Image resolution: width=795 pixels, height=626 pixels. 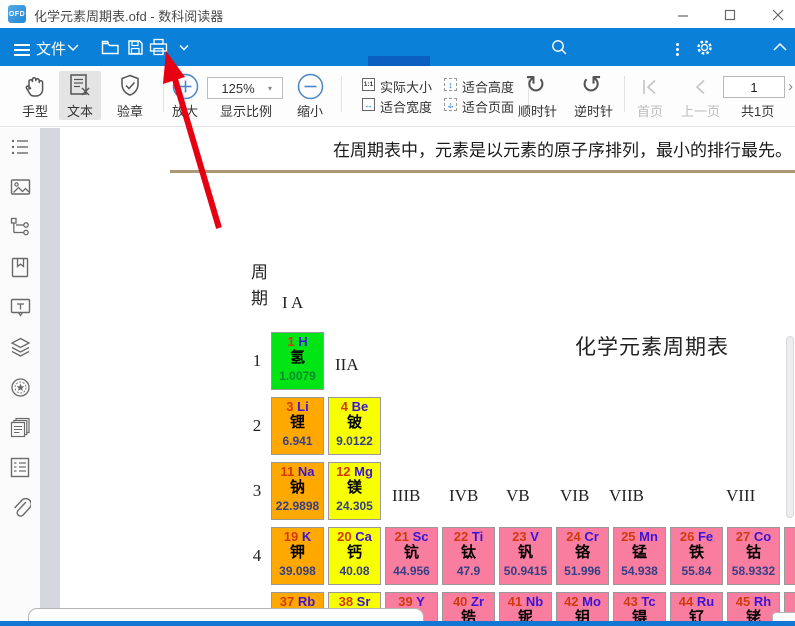 What do you see at coordinates (22, 50) in the screenshot?
I see `hamburger-menu-icon` at bounding box center [22, 50].